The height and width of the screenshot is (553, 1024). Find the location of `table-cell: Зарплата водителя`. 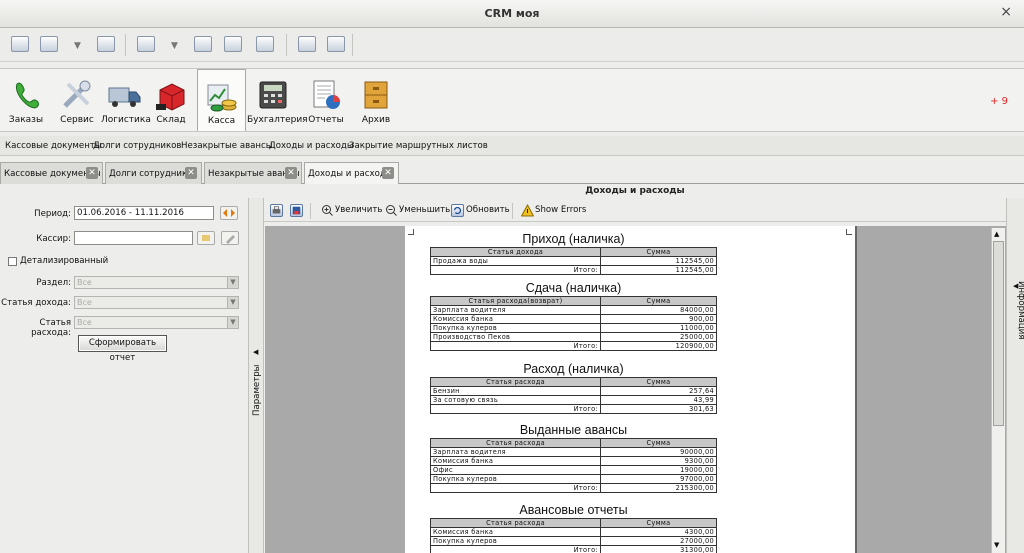

table-cell: Зарплата водителя is located at coordinates (515, 452).